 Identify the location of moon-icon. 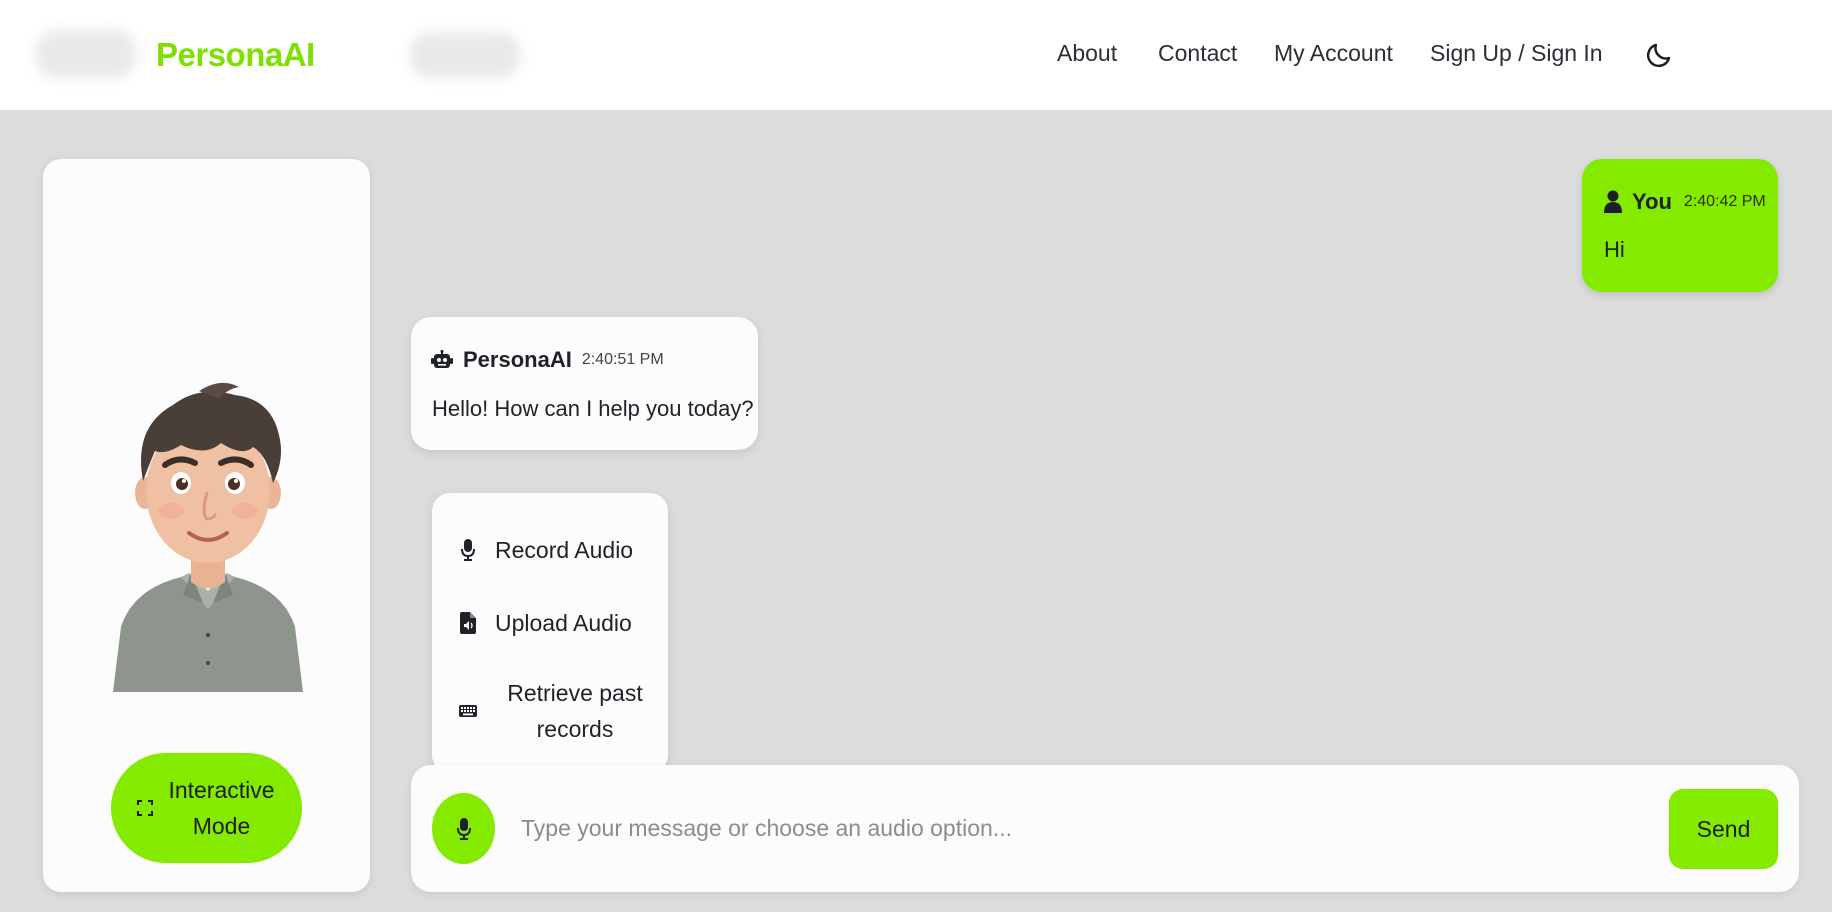
(1659, 55).